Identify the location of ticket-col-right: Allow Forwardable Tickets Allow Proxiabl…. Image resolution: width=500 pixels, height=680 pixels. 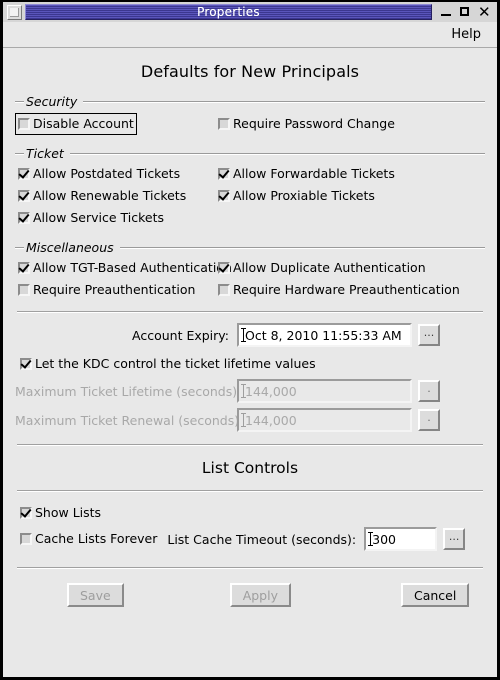
(350, 185).